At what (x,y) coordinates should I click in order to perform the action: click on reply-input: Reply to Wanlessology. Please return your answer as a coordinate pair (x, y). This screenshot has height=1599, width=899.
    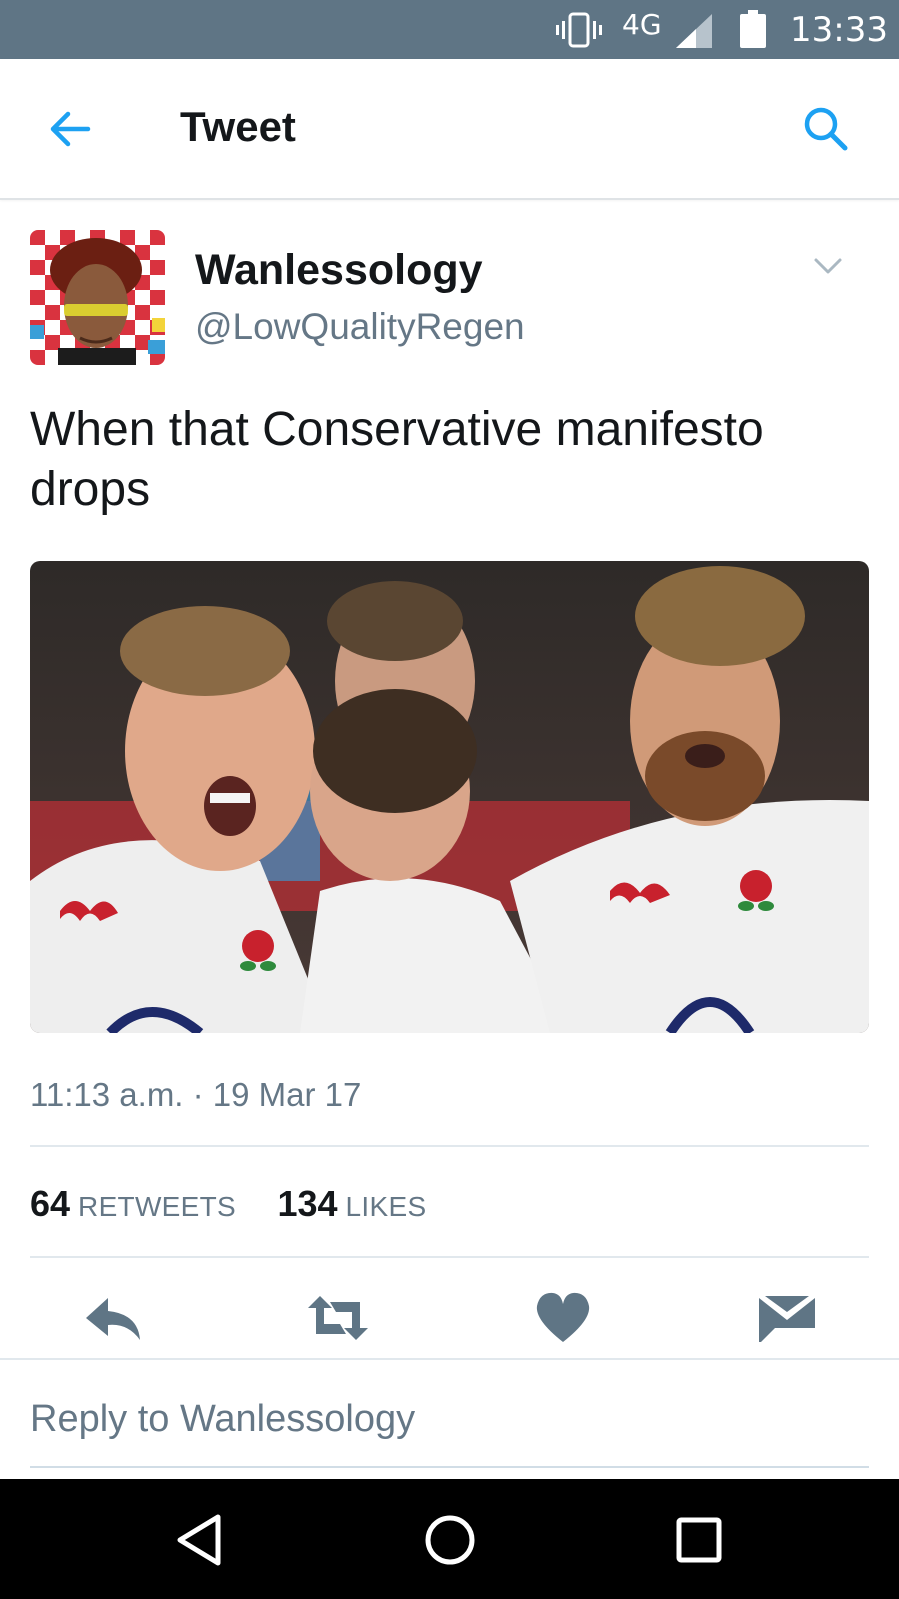
    Looking at the image, I should click on (449, 1433).